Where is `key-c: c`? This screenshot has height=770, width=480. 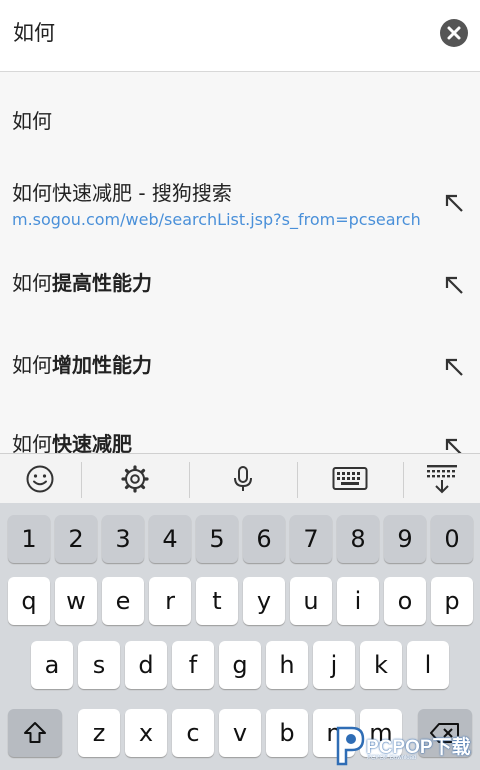 key-c: c is located at coordinates (193, 733).